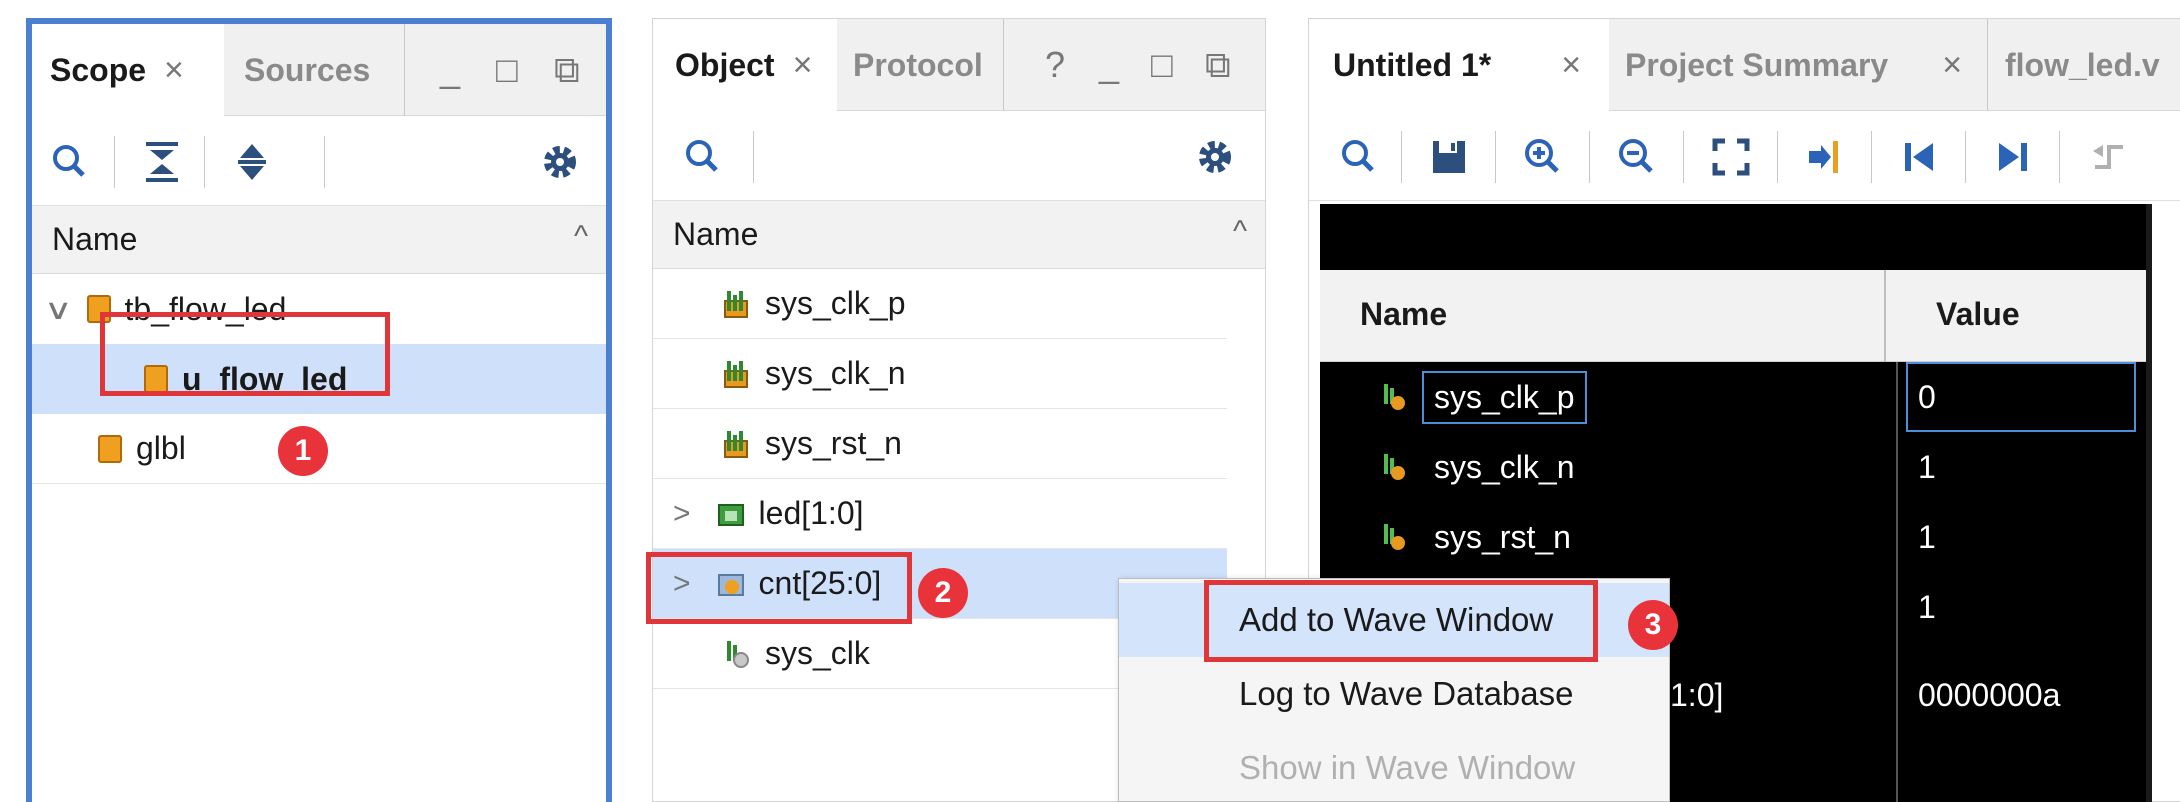 Image resolution: width=2180 pixels, height=802 pixels. What do you see at coordinates (1403, 314) in the screenshot?
I see `wave-name-column-header: Name` at bounding box center [1403, 314].